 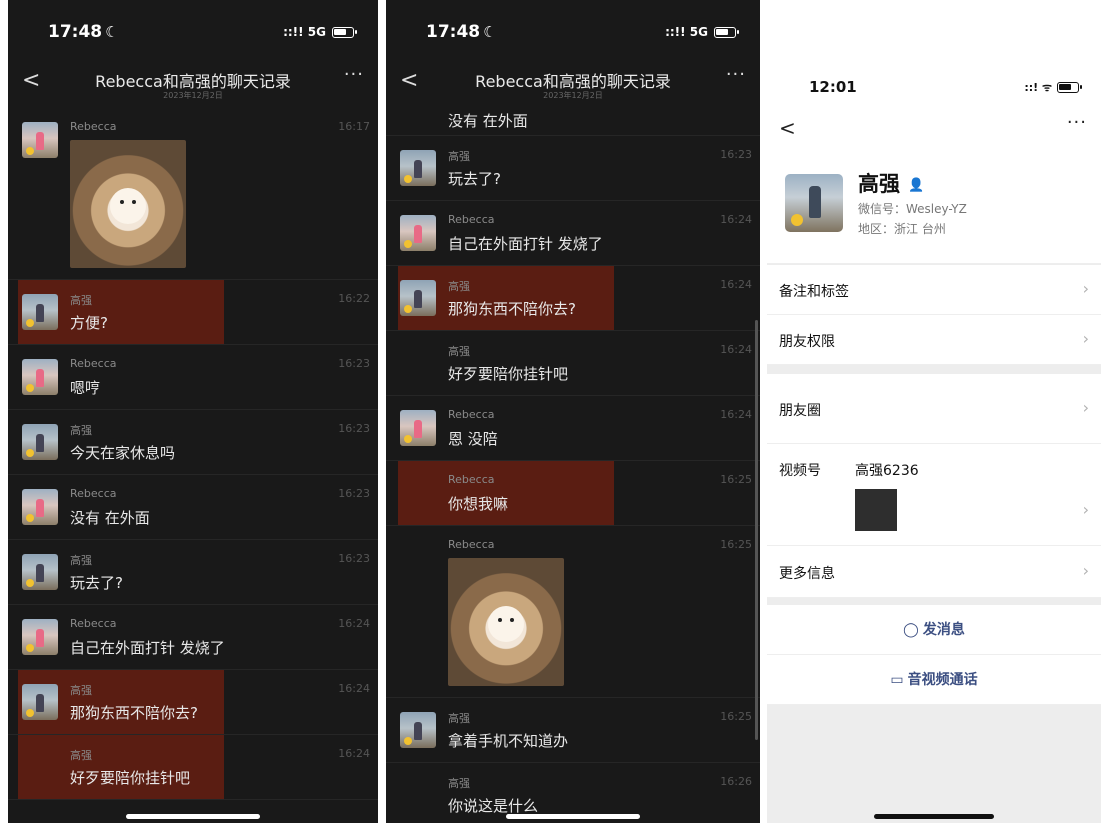 I want to click on chat-message: Rebecca 16:25 你想我嘛, so click(x=573, y=493).